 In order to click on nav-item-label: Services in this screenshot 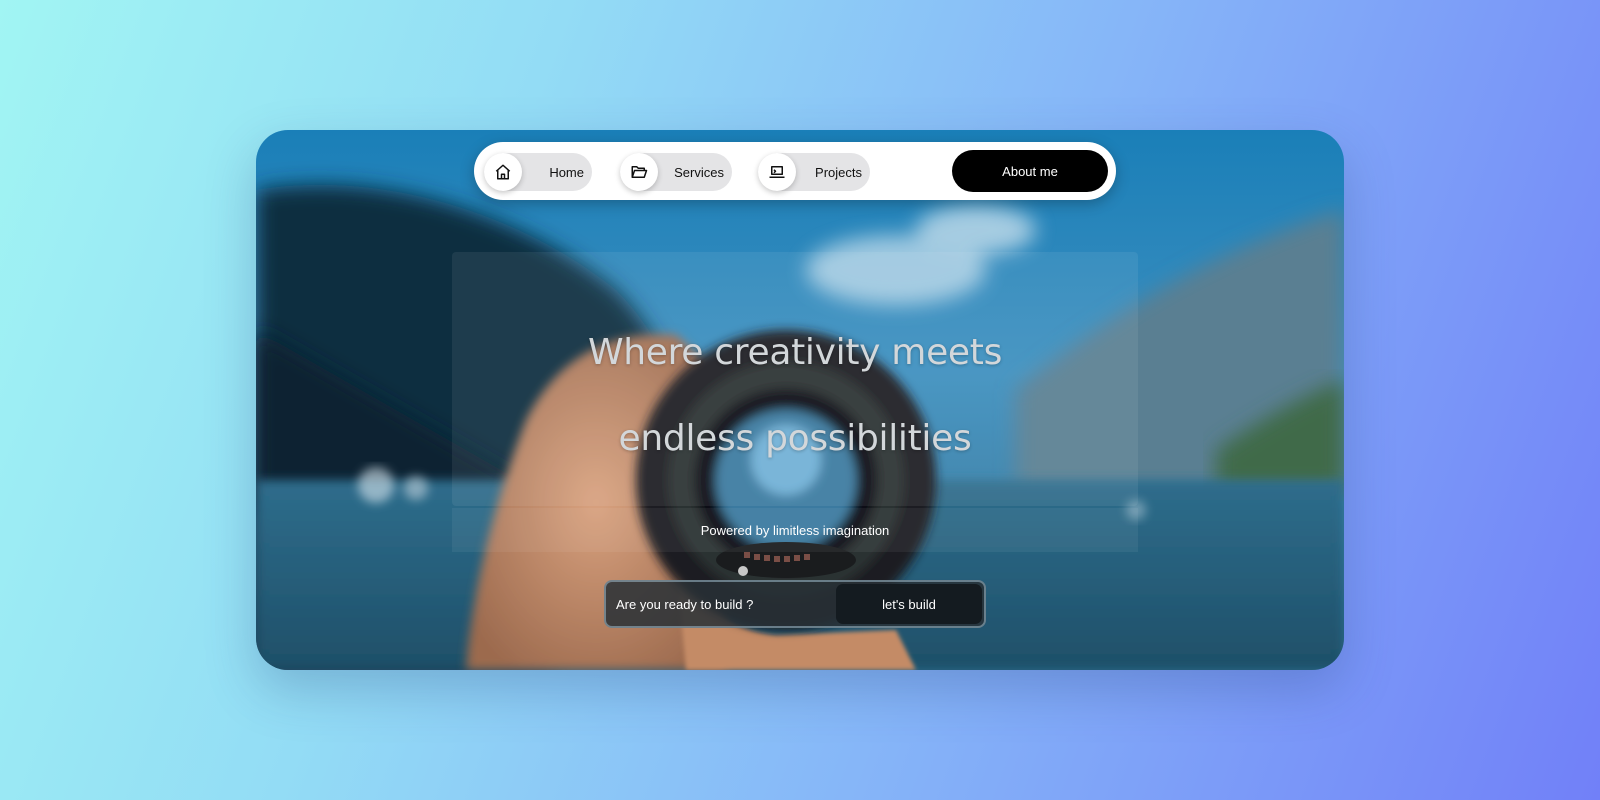, I will do `click(699, 172)`.